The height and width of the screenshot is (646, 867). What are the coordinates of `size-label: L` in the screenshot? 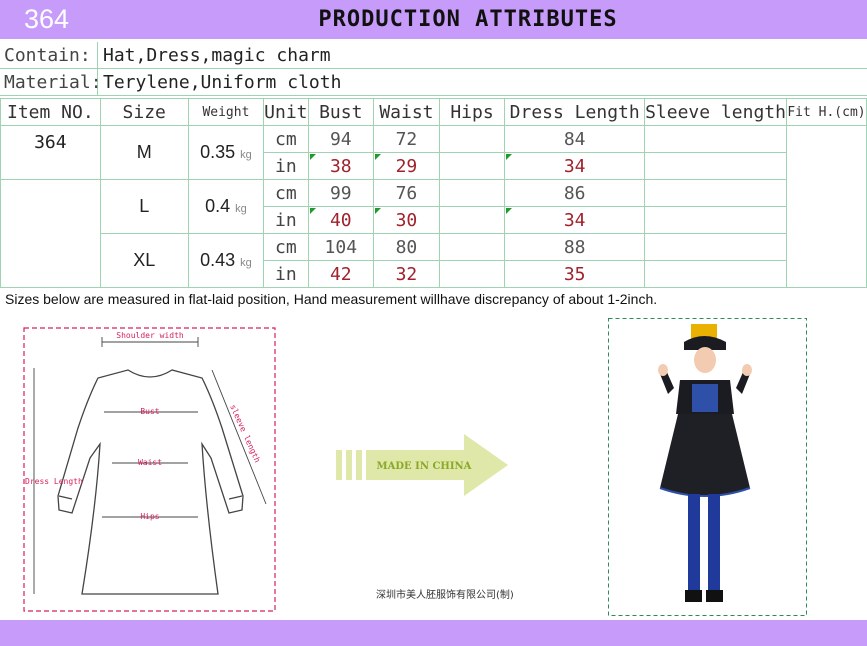 It's located at (144, 206).